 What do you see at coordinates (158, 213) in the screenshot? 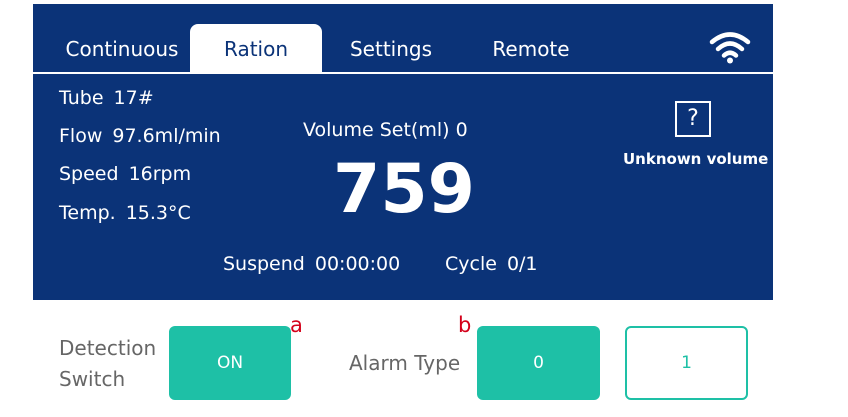
I see `temp-value: 15.3°C` at bounding box center [158, 213].